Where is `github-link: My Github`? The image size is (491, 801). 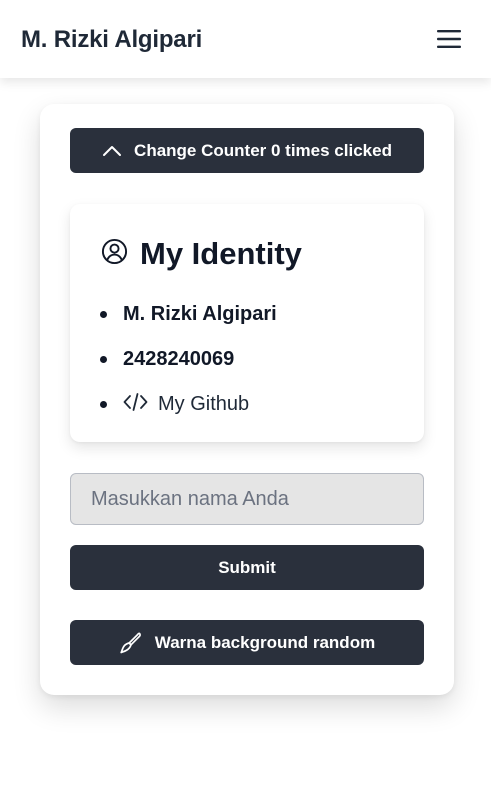 github-link: My Github is located at coordinates (186, 405).